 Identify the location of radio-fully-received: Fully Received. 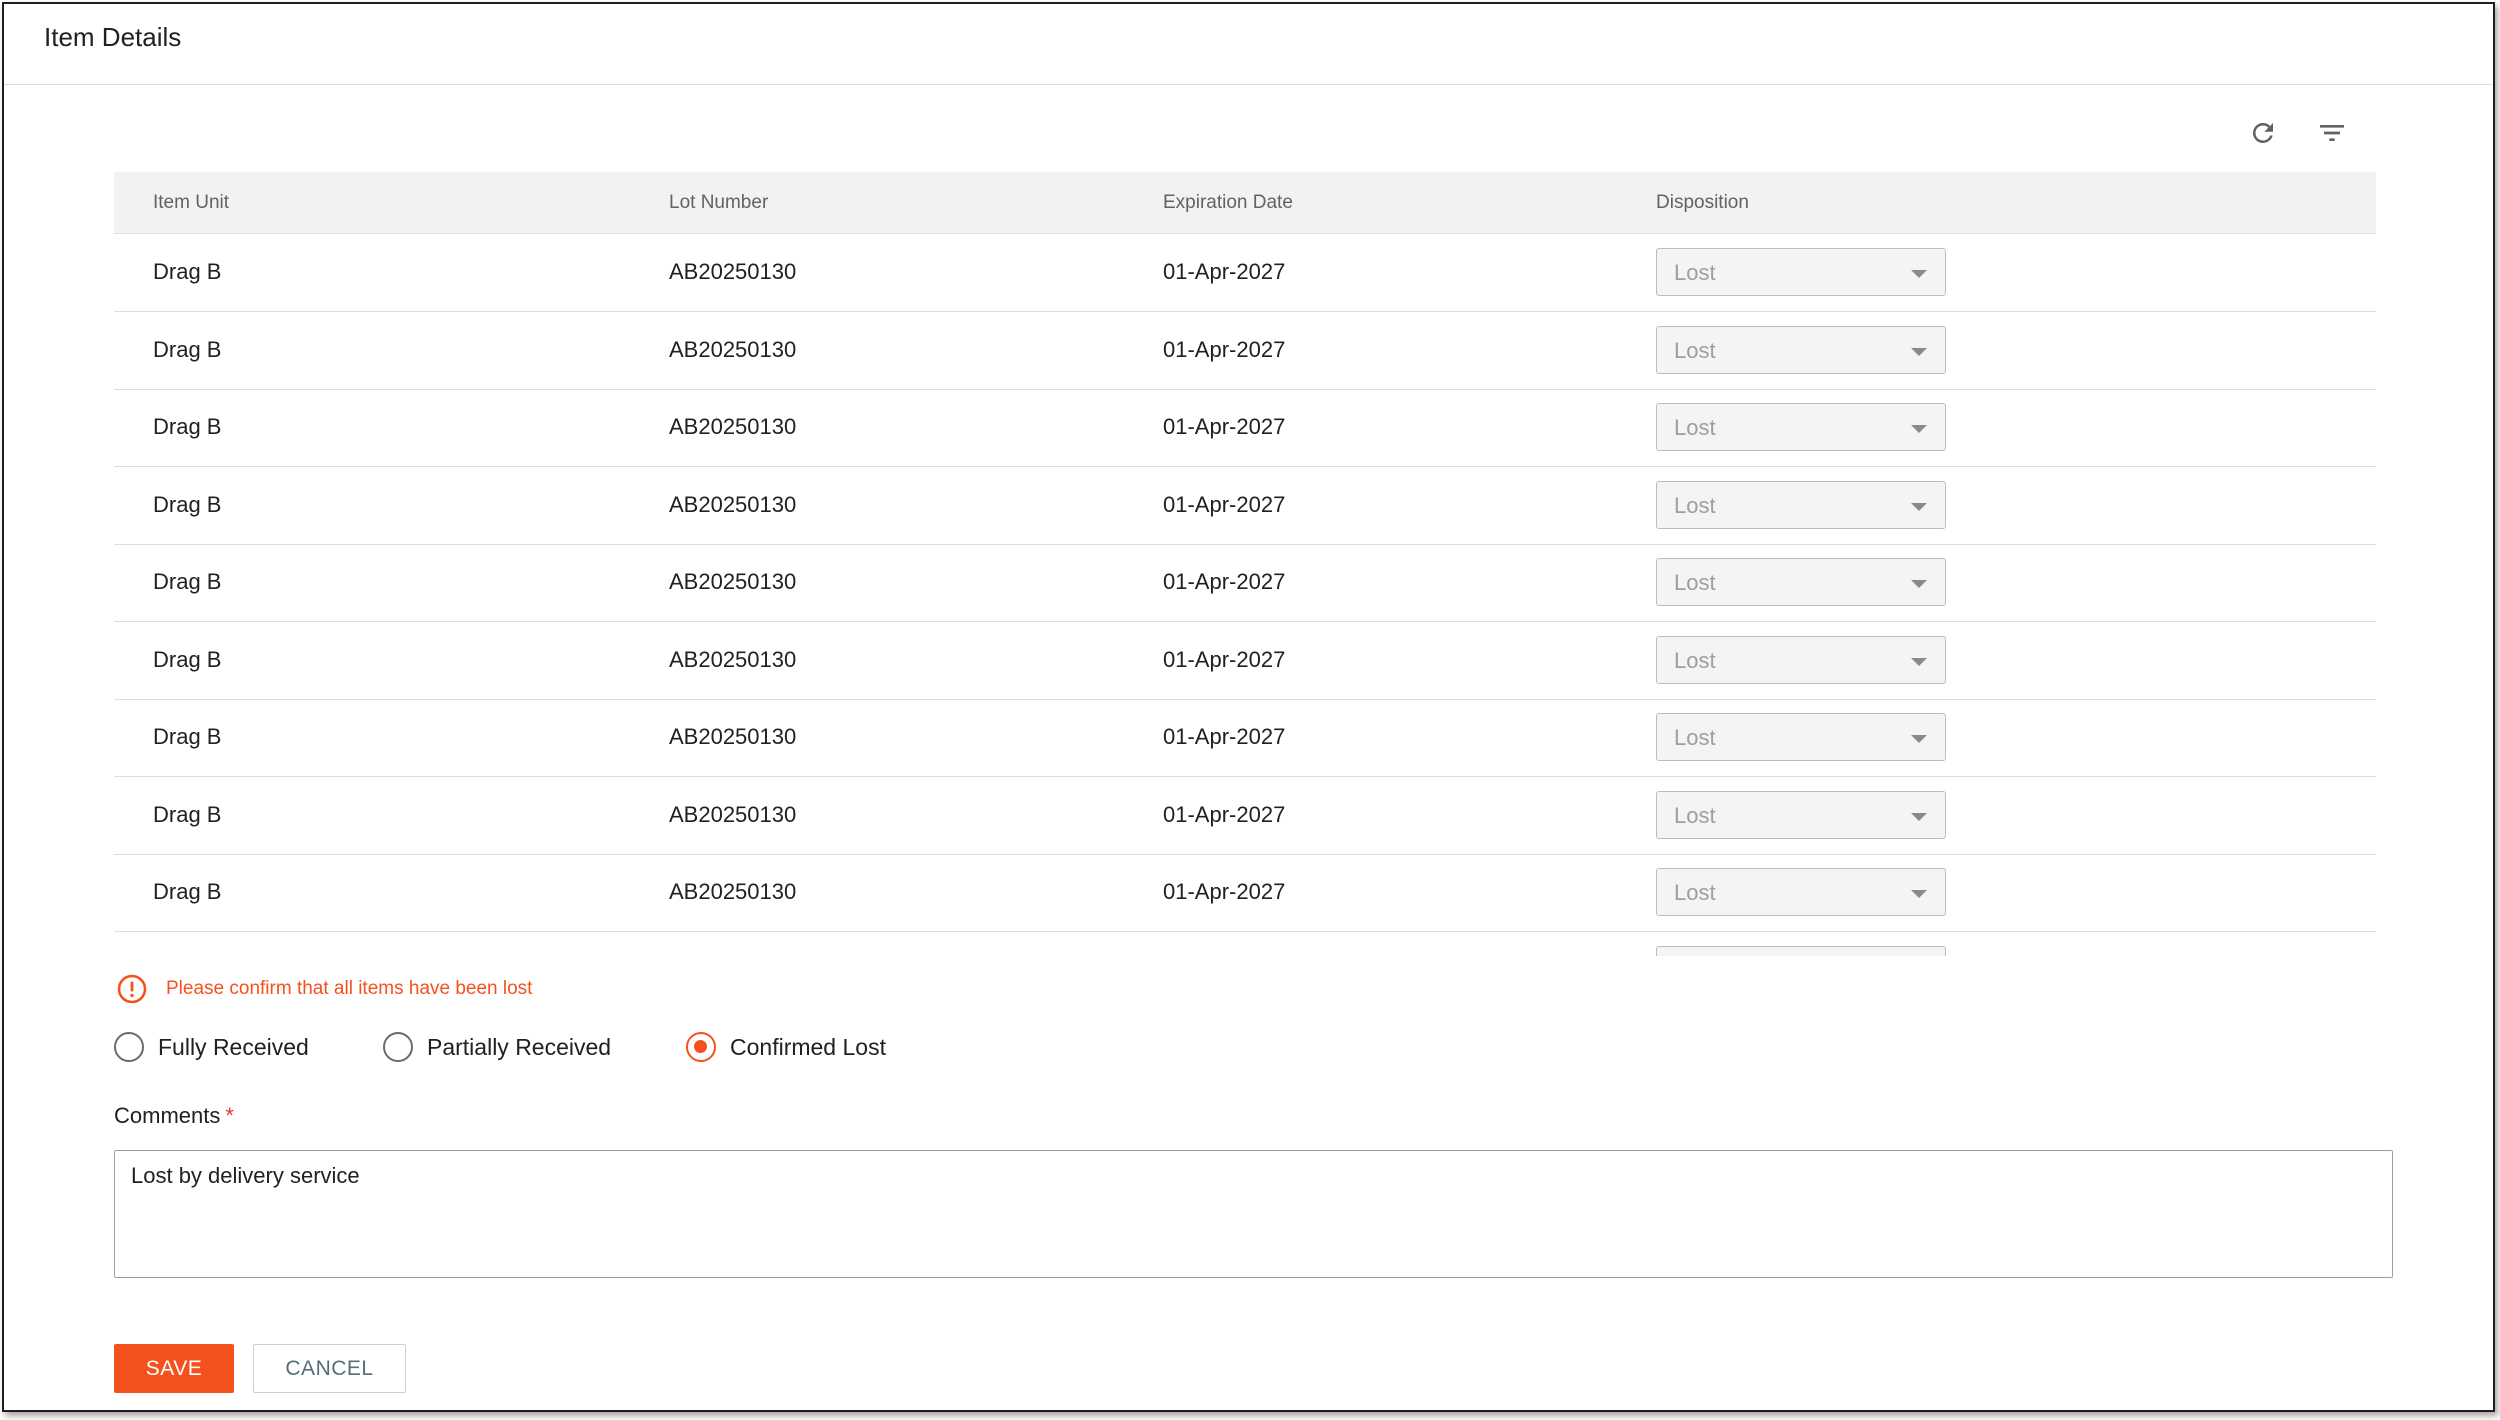
(211, 1047).